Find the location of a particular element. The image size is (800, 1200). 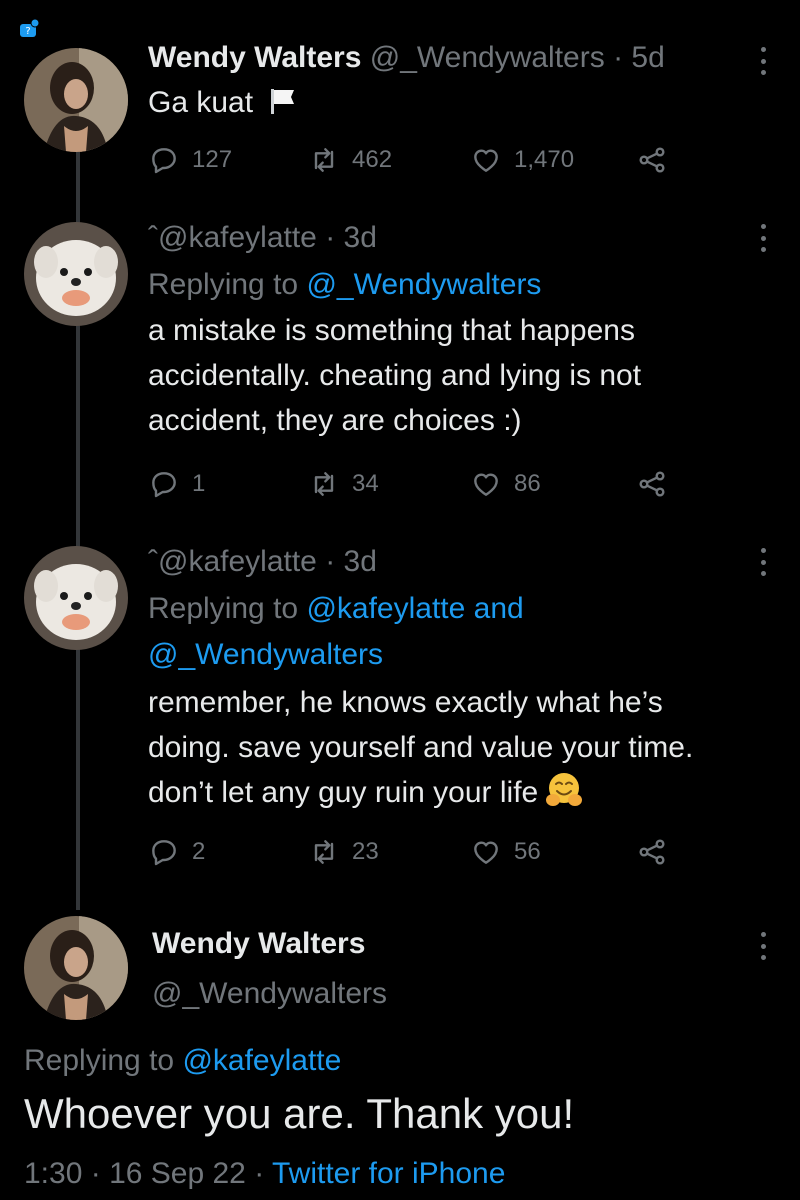

tweet-actions: 2 23 56 is located at coordinates (428, 852).